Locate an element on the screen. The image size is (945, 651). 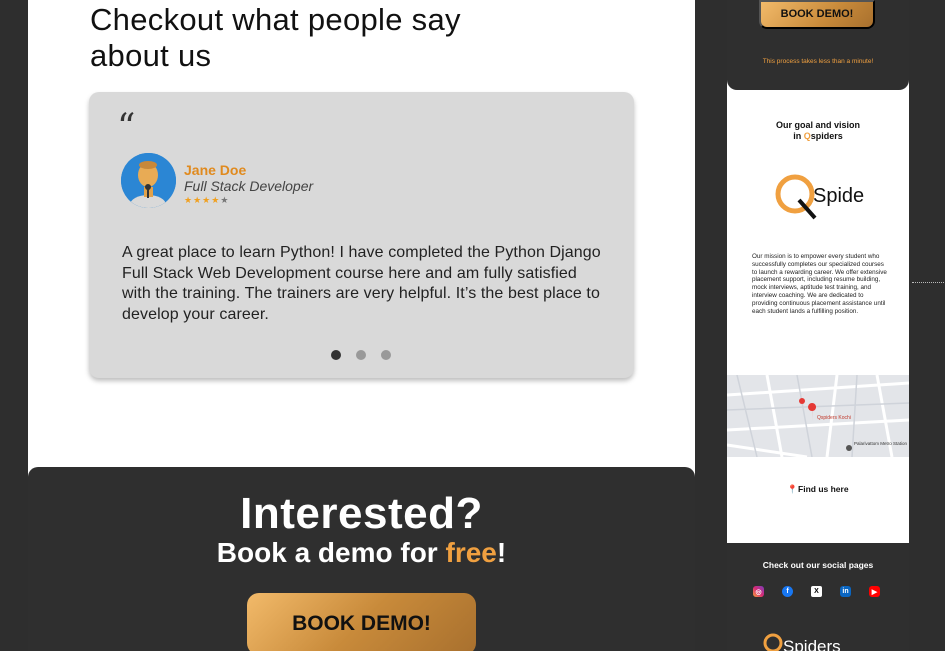
social-icons: ◎ f X in ▶ is located at coordinates (816, 591).